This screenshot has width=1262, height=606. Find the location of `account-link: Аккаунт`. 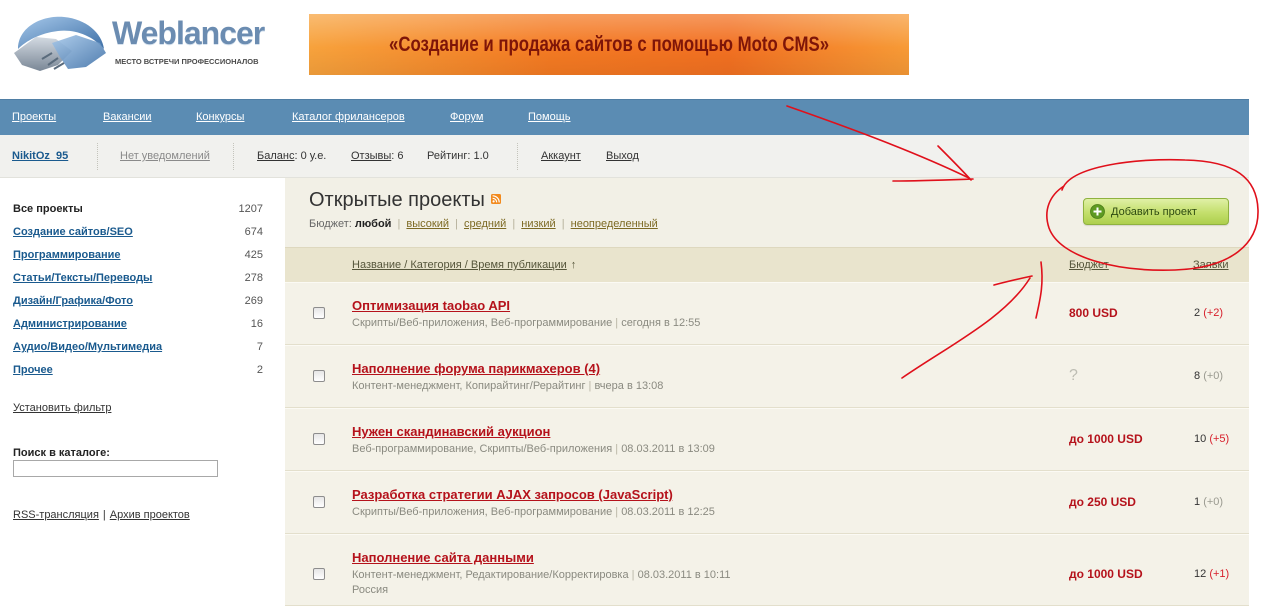

account-link: Аккаунт is located at coordinates (561, 156).